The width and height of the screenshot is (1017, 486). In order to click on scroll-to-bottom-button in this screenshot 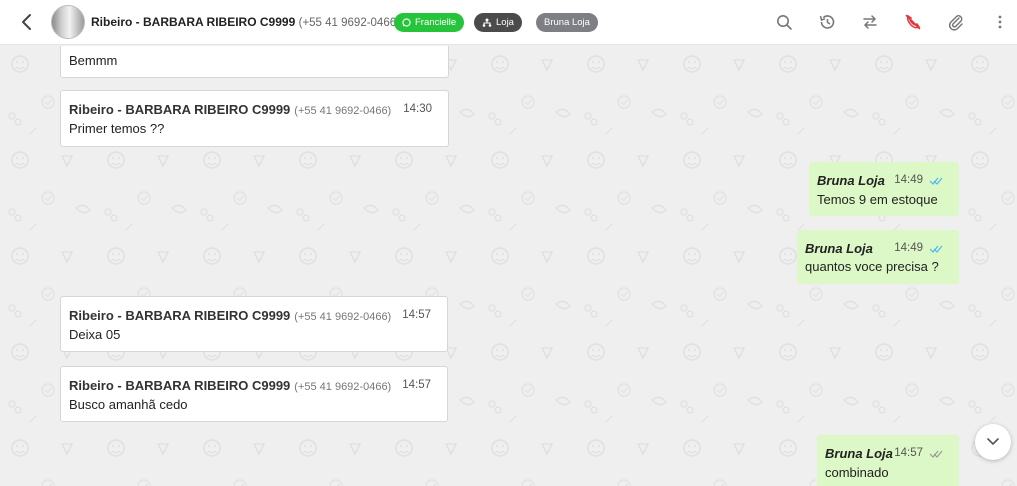, I will do `click(993, 442)`.